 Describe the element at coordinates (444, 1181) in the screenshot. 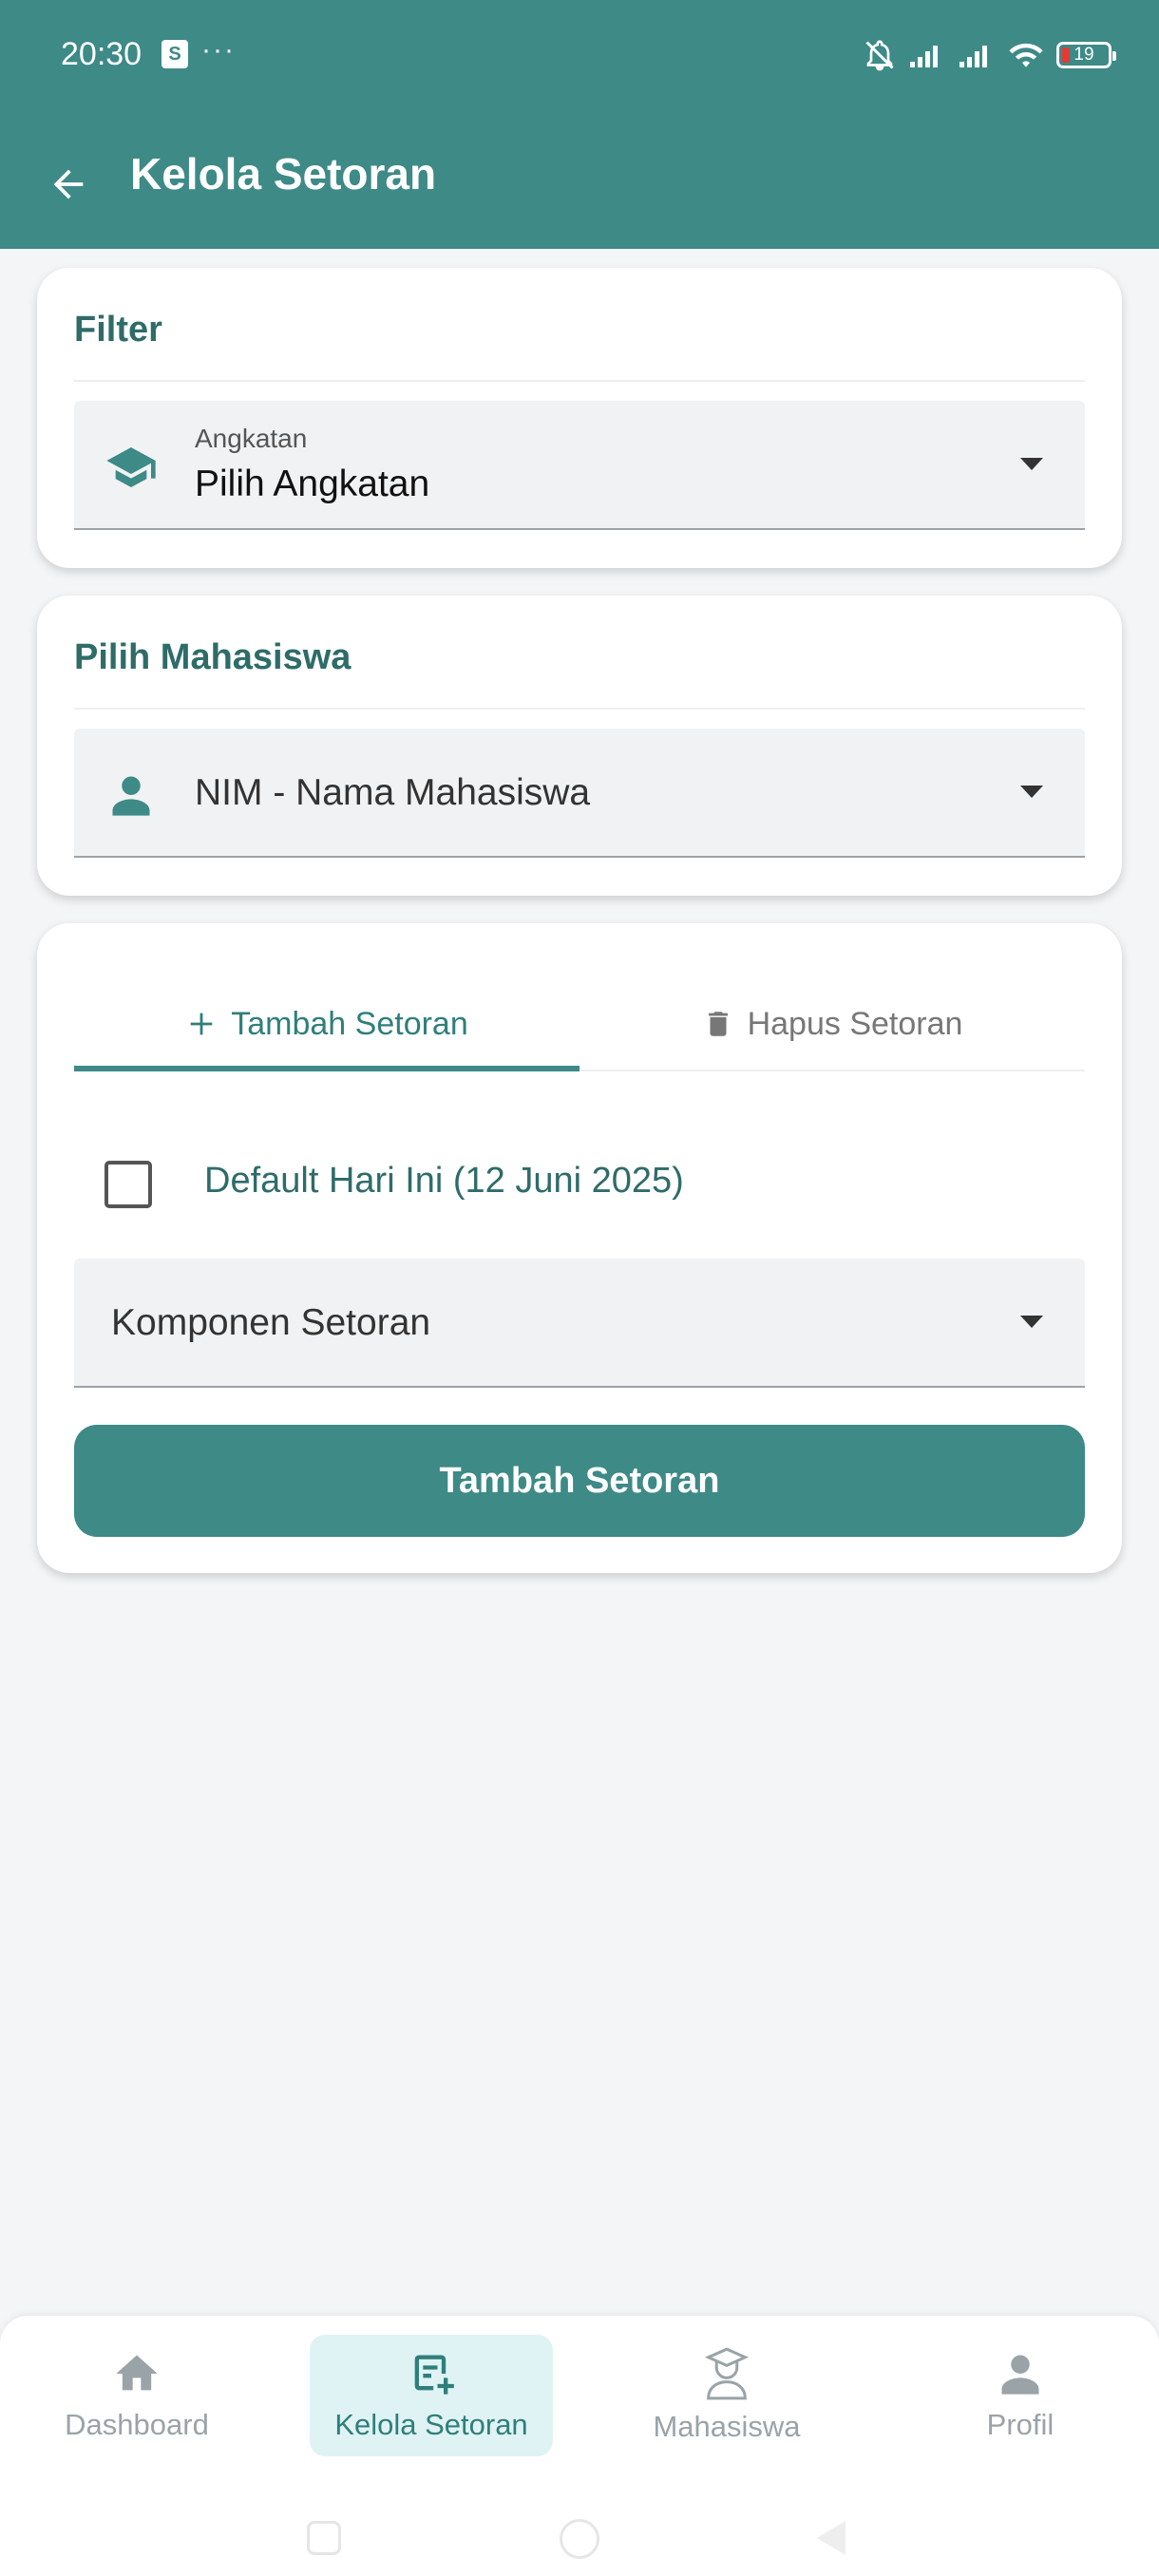

I see `default-date-label: Default Hari Ini (12 Juni 2025)` at that location.